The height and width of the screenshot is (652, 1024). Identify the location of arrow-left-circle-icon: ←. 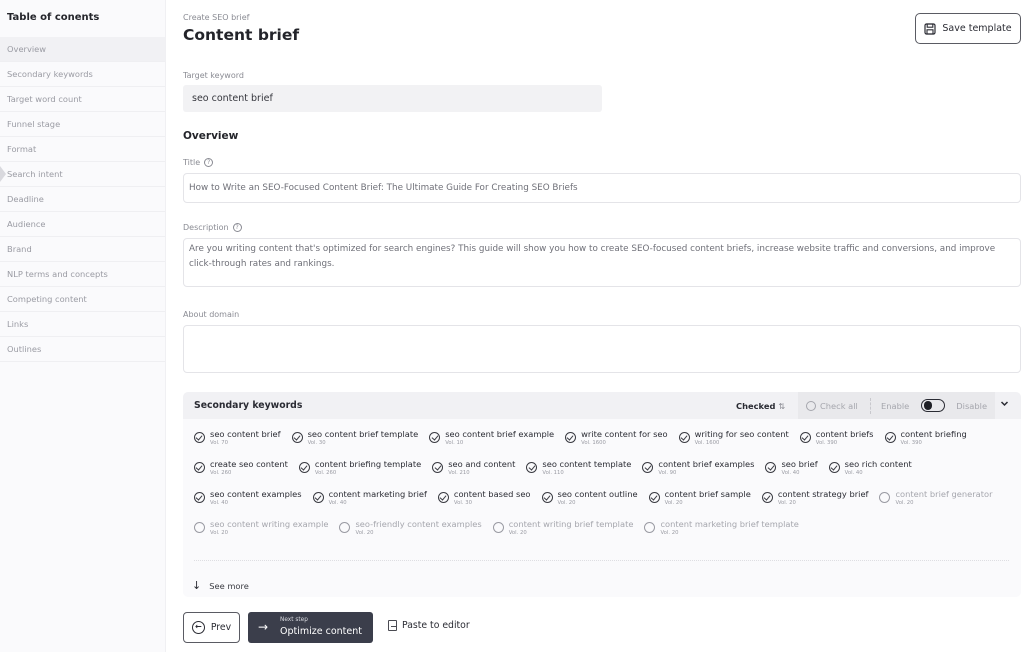
(198, 627).